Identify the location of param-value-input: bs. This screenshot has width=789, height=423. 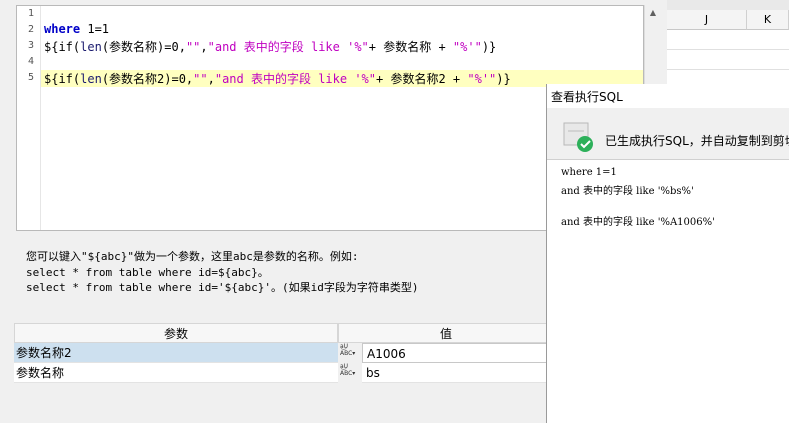
(458, 373).